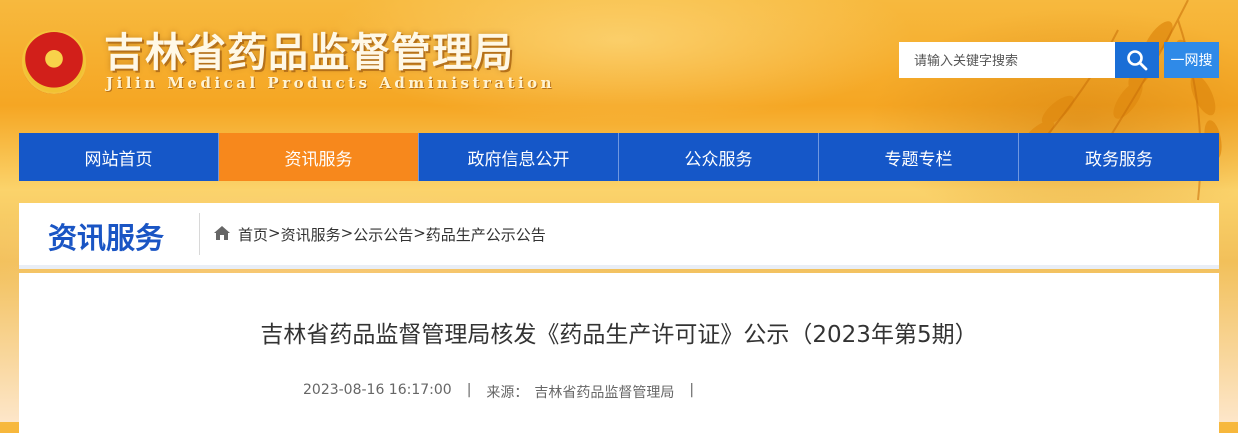 Image resolution: width=1238 pixels, height=433 pixels. I want to click on search-button, so click(1137, 60).